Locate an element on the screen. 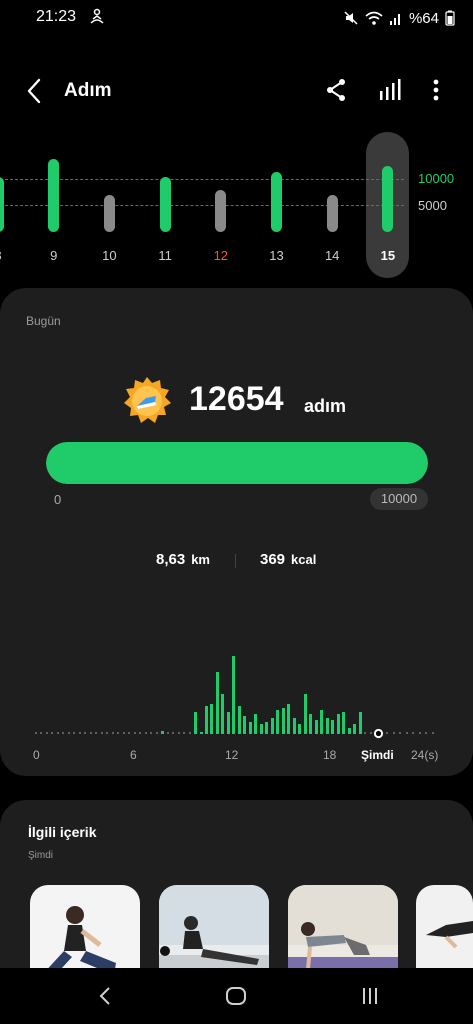  day-label: 11 is located at coordinates (165, 255).